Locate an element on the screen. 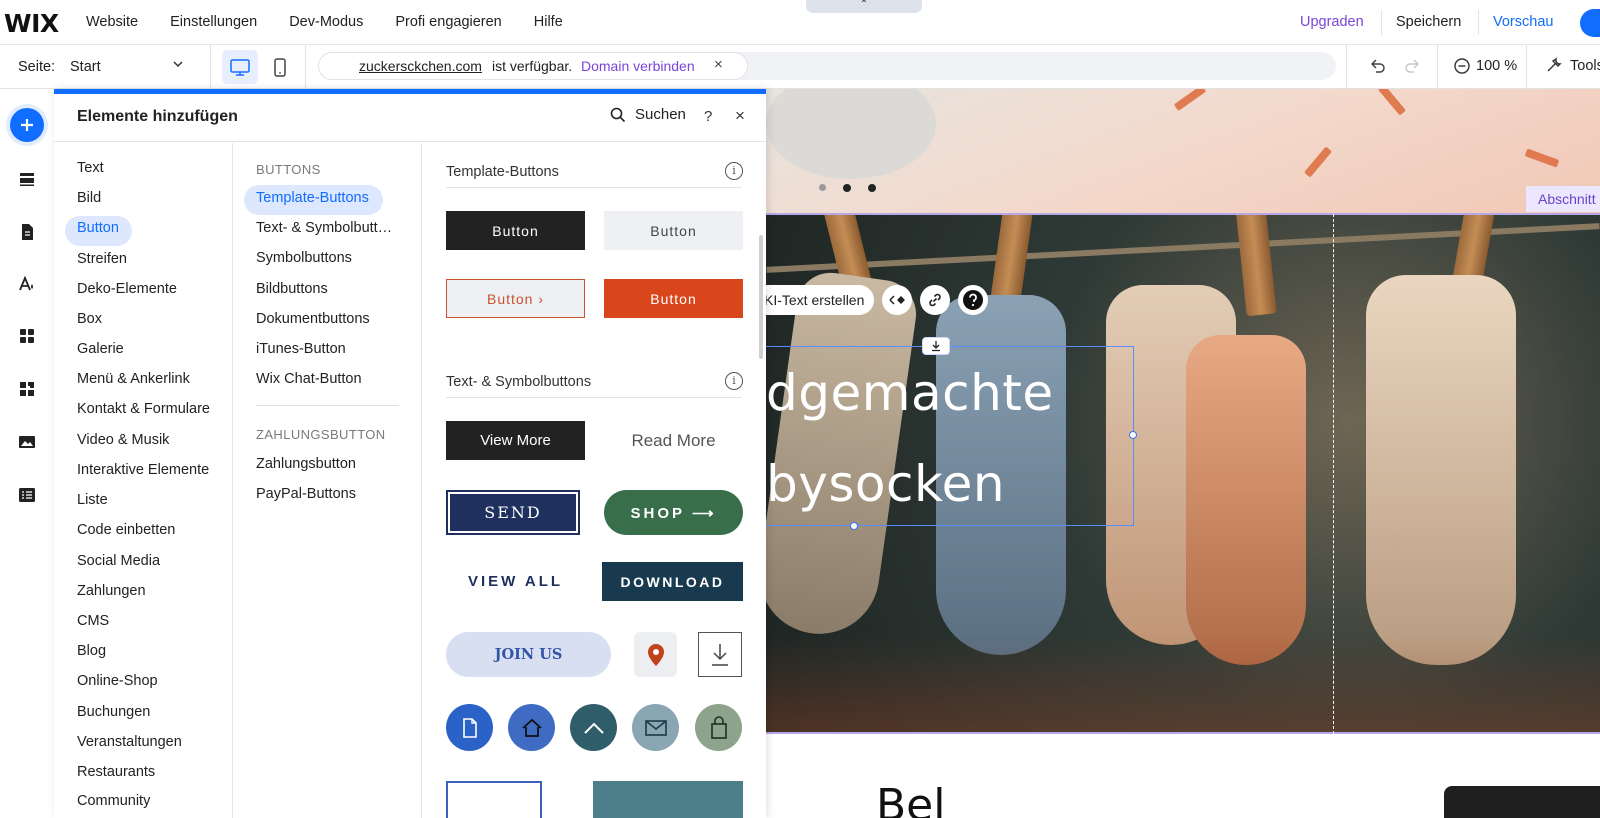 The height and width of the screenshot is (818, 1600). template-button-outline-orange: Button › is located at coordinates (515, 298).